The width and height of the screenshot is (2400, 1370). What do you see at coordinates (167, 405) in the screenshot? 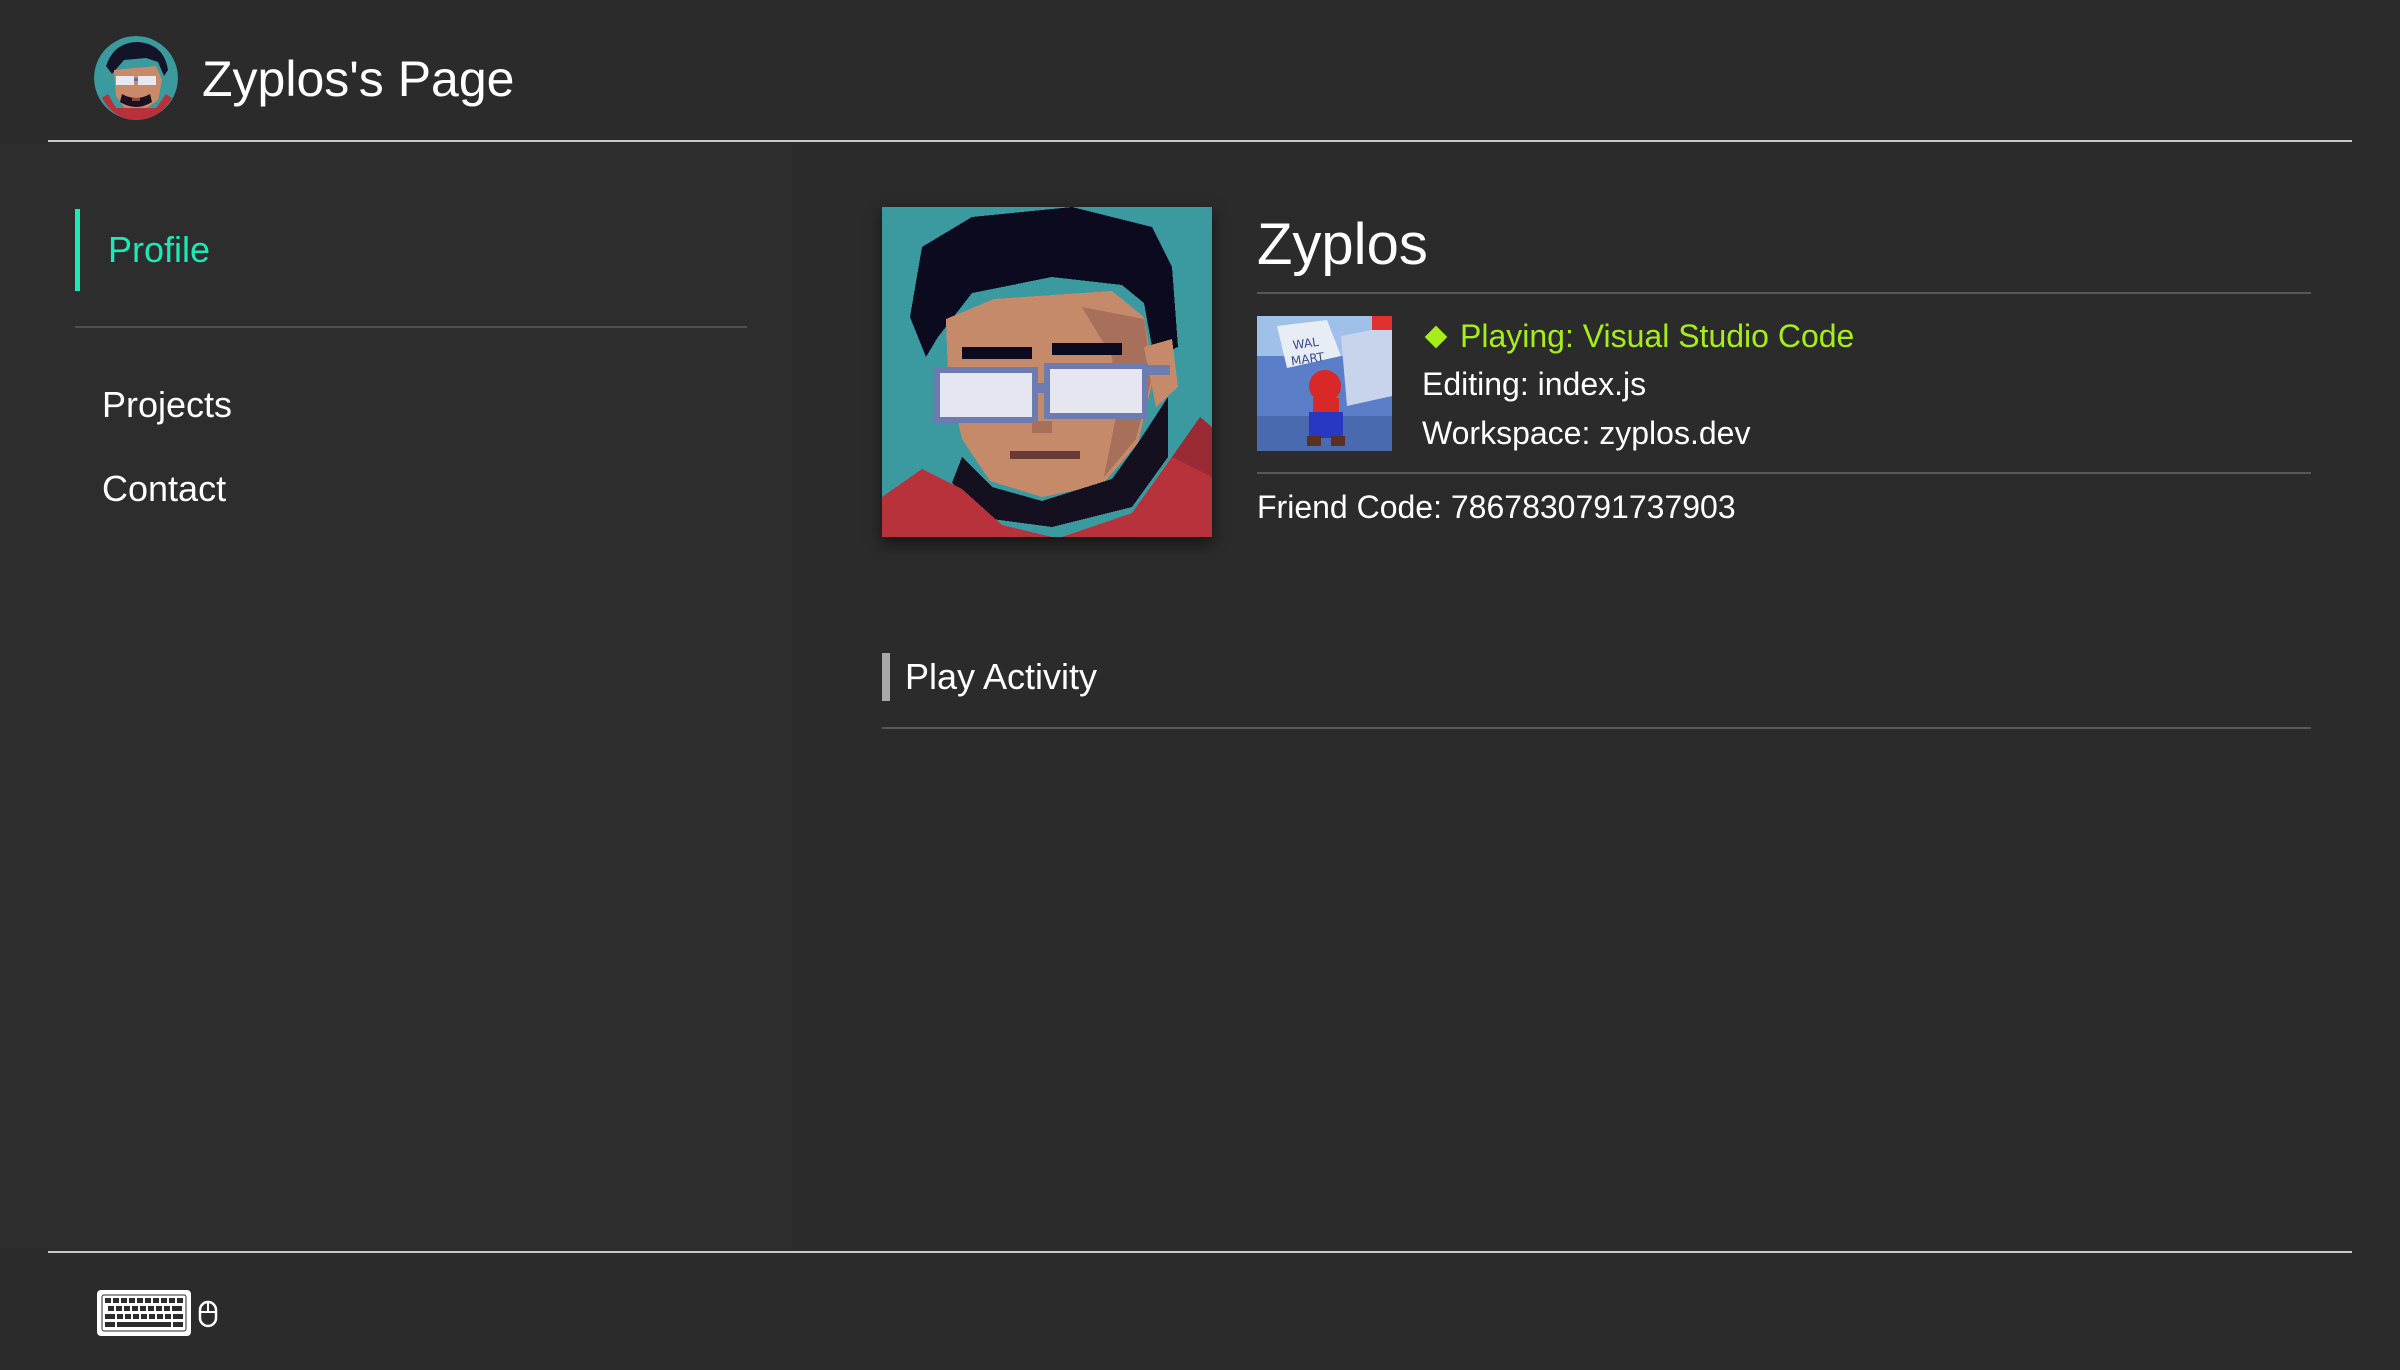
I see `sidebar-item-projects: Projects` at bounding box center [167, 405].